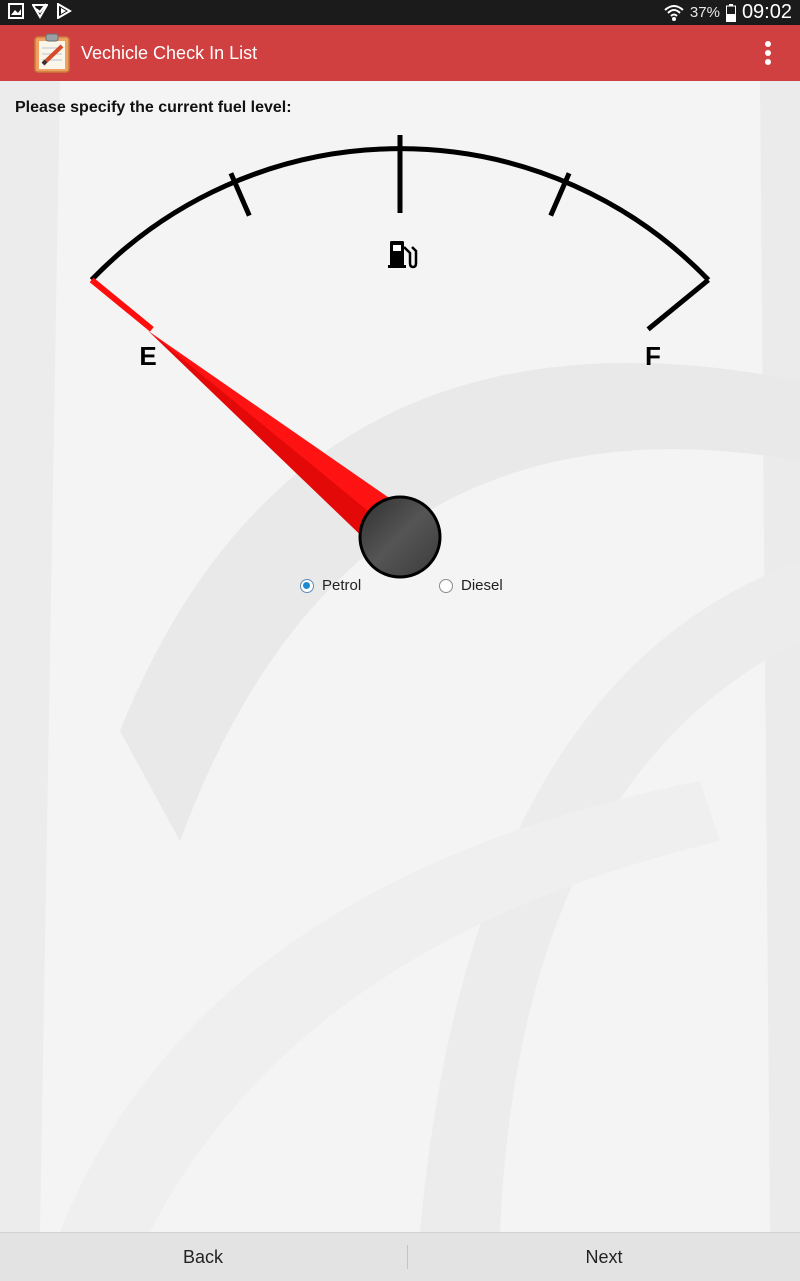 This screenshot has width=800, height=1281. What do you see at coordinates (307, 585) in the screenshot?
I see `radio-petrol-circle` at bounding box center [307, 585].